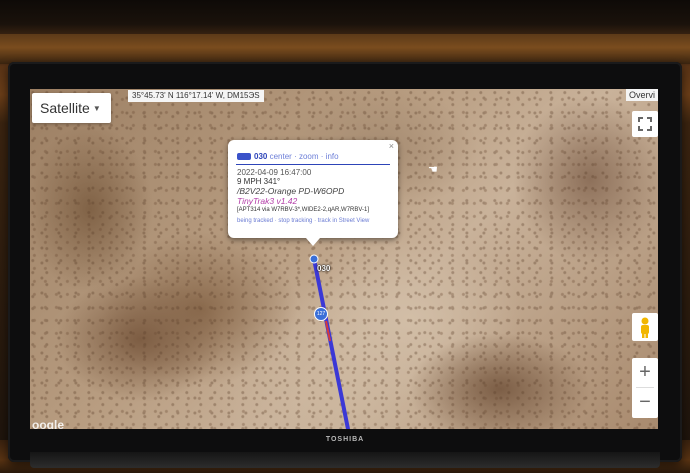  What do you see at coordinates (344, 221) in the screenshot?
I see `street-view-link: track in Street View` at bounding box center [344, 221].